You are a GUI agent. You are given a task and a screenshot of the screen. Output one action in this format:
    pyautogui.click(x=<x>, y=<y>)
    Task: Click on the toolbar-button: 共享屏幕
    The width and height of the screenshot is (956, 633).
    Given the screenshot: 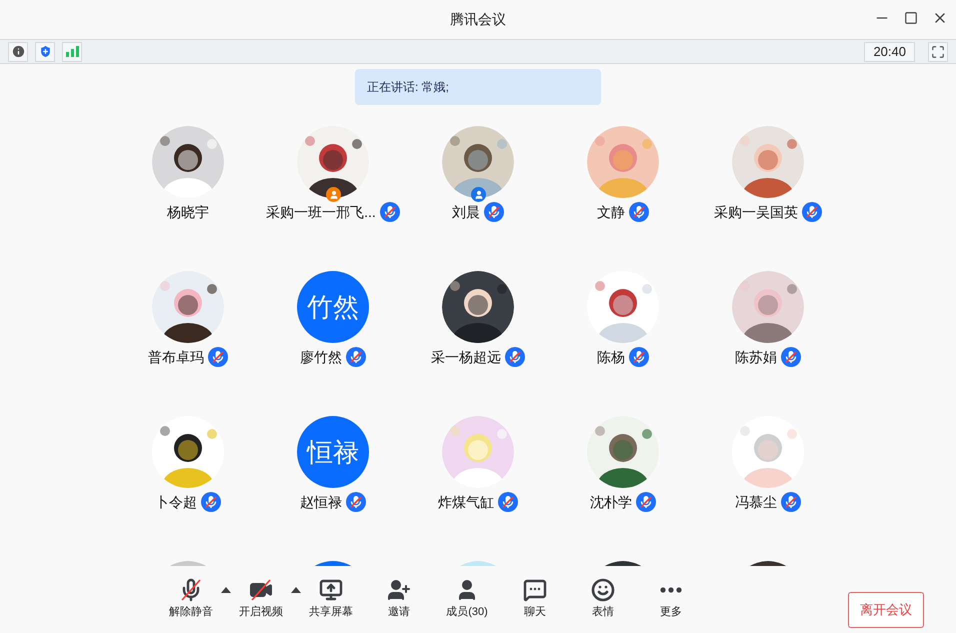 What is the action you would take?
    pyautogui.click(x=331, y=599)
    